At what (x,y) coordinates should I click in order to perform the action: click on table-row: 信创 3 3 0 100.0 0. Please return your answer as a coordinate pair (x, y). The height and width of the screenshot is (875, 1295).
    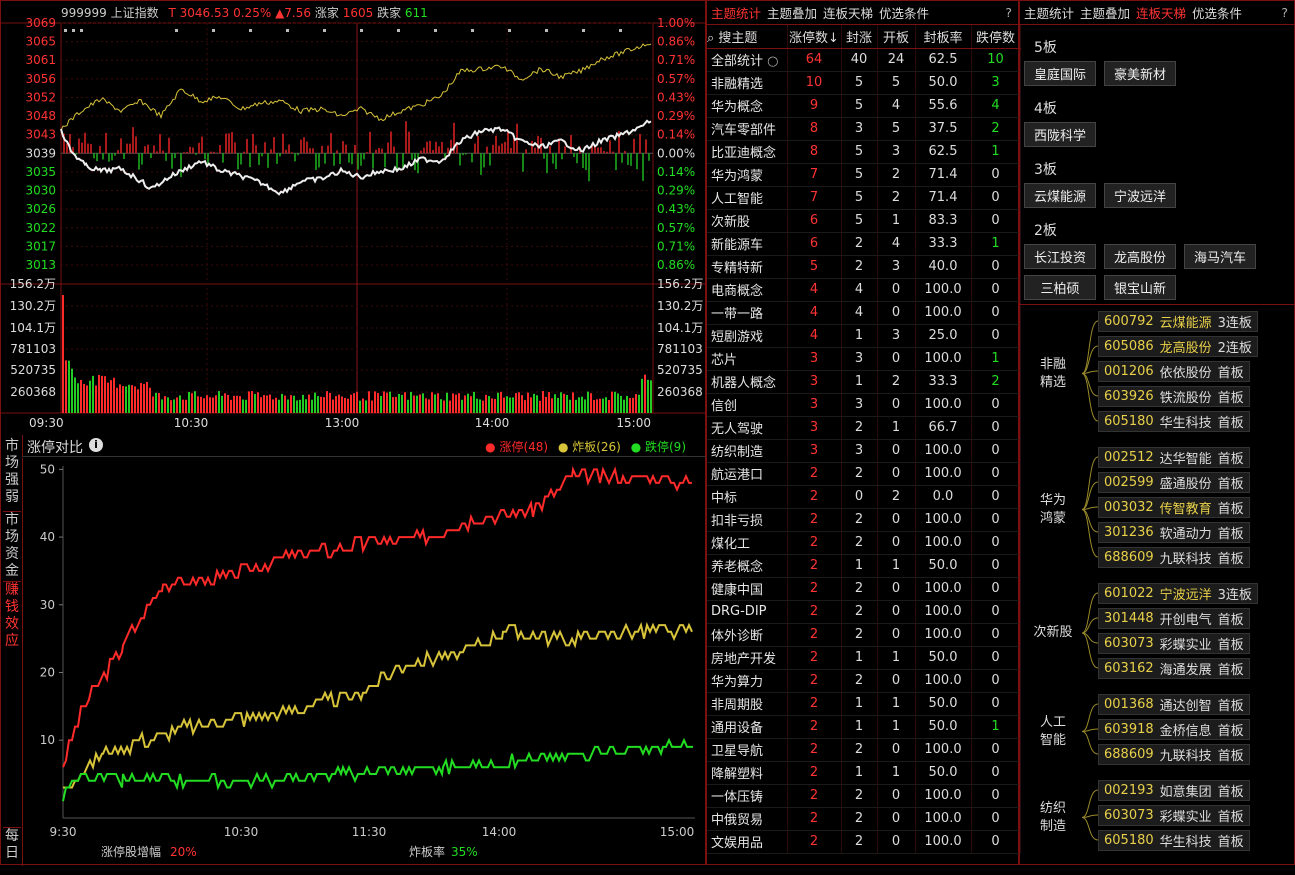
    Looking at the image, I should click on (864, 405).